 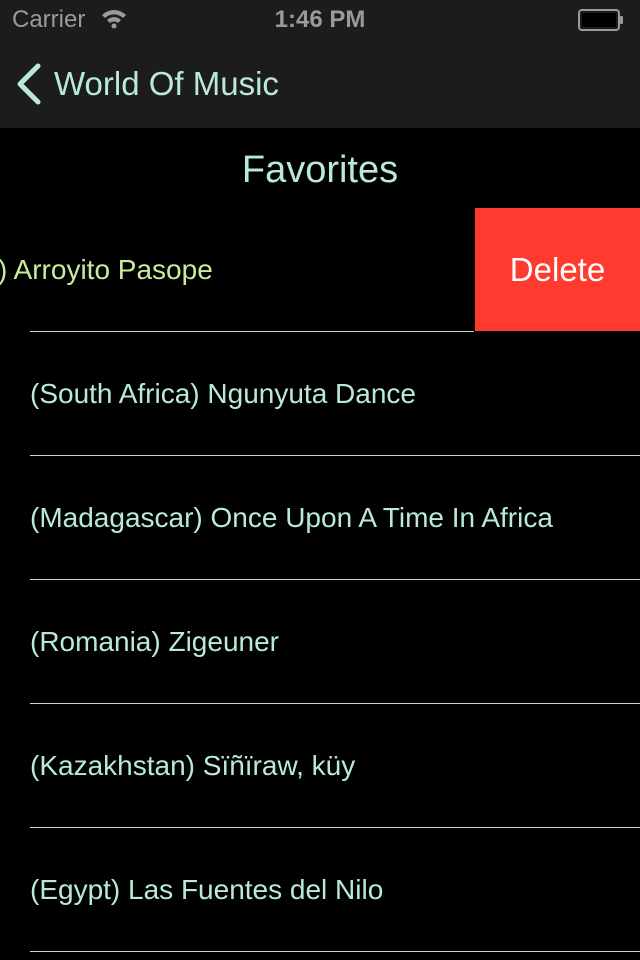 What do you see at coordinates (193, 765) in the screenshot?
I see `list-item-label: (Kazakhstan) Sïñïraw, küy` at bounding box center [193, 765].